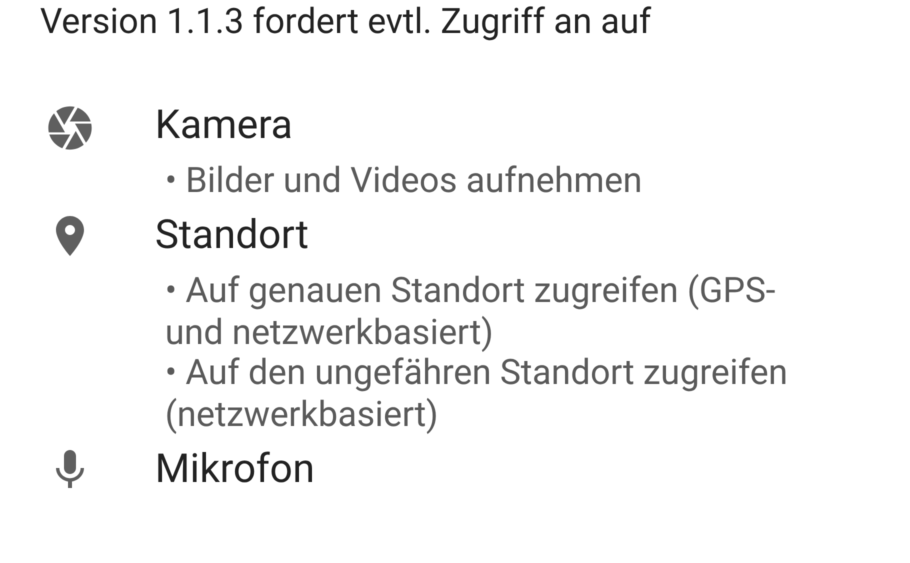  What do you see at coordinates (404, 181) in the screenshot?
I see `permission-detail: • Bilder und Videos aufnehmen` at bounding box center [404, 181].